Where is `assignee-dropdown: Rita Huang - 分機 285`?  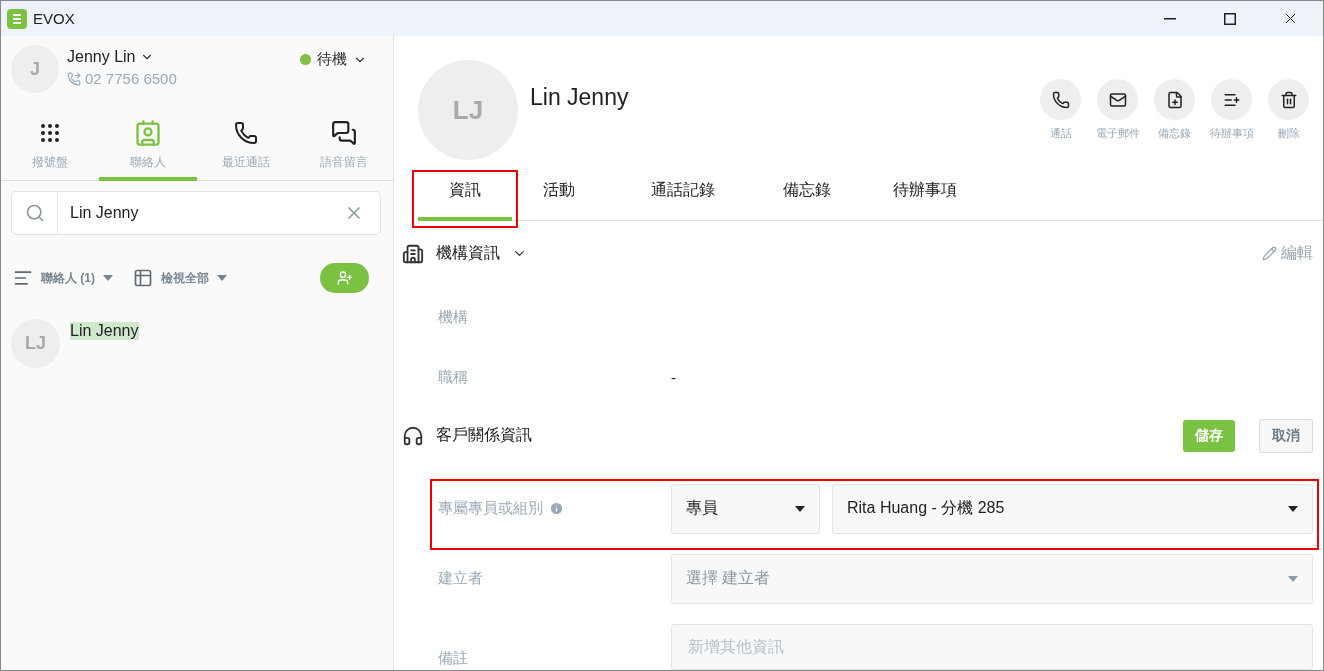 assignee-dropdown: Rita Huang - 分機 285 is located at coordinates (1072, 508).